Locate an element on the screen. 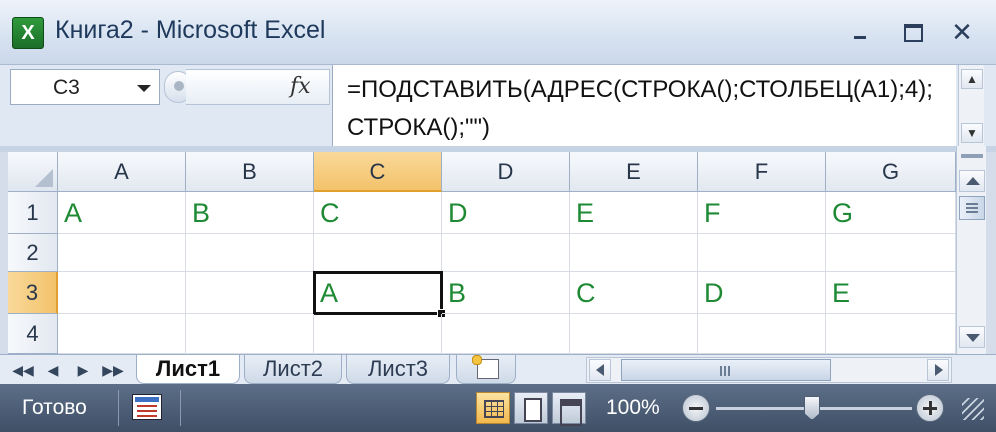 The height and width of the screenshot is (432, 996). sheet-tab-1: Лист1 is located at coordinates (188, 369).